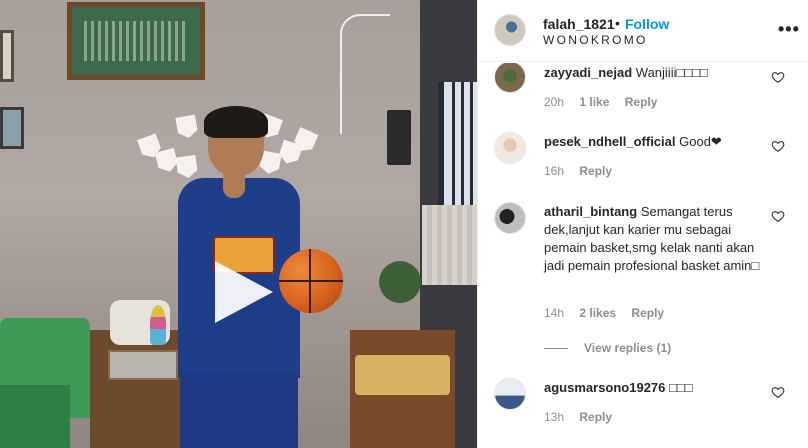 This screenshot has width=808, height=448. What do you see at coordinates (610, 141) in the screenshot?
I see `commenter-username: pesek_ndhell_official` at bounding box center [610, 141].